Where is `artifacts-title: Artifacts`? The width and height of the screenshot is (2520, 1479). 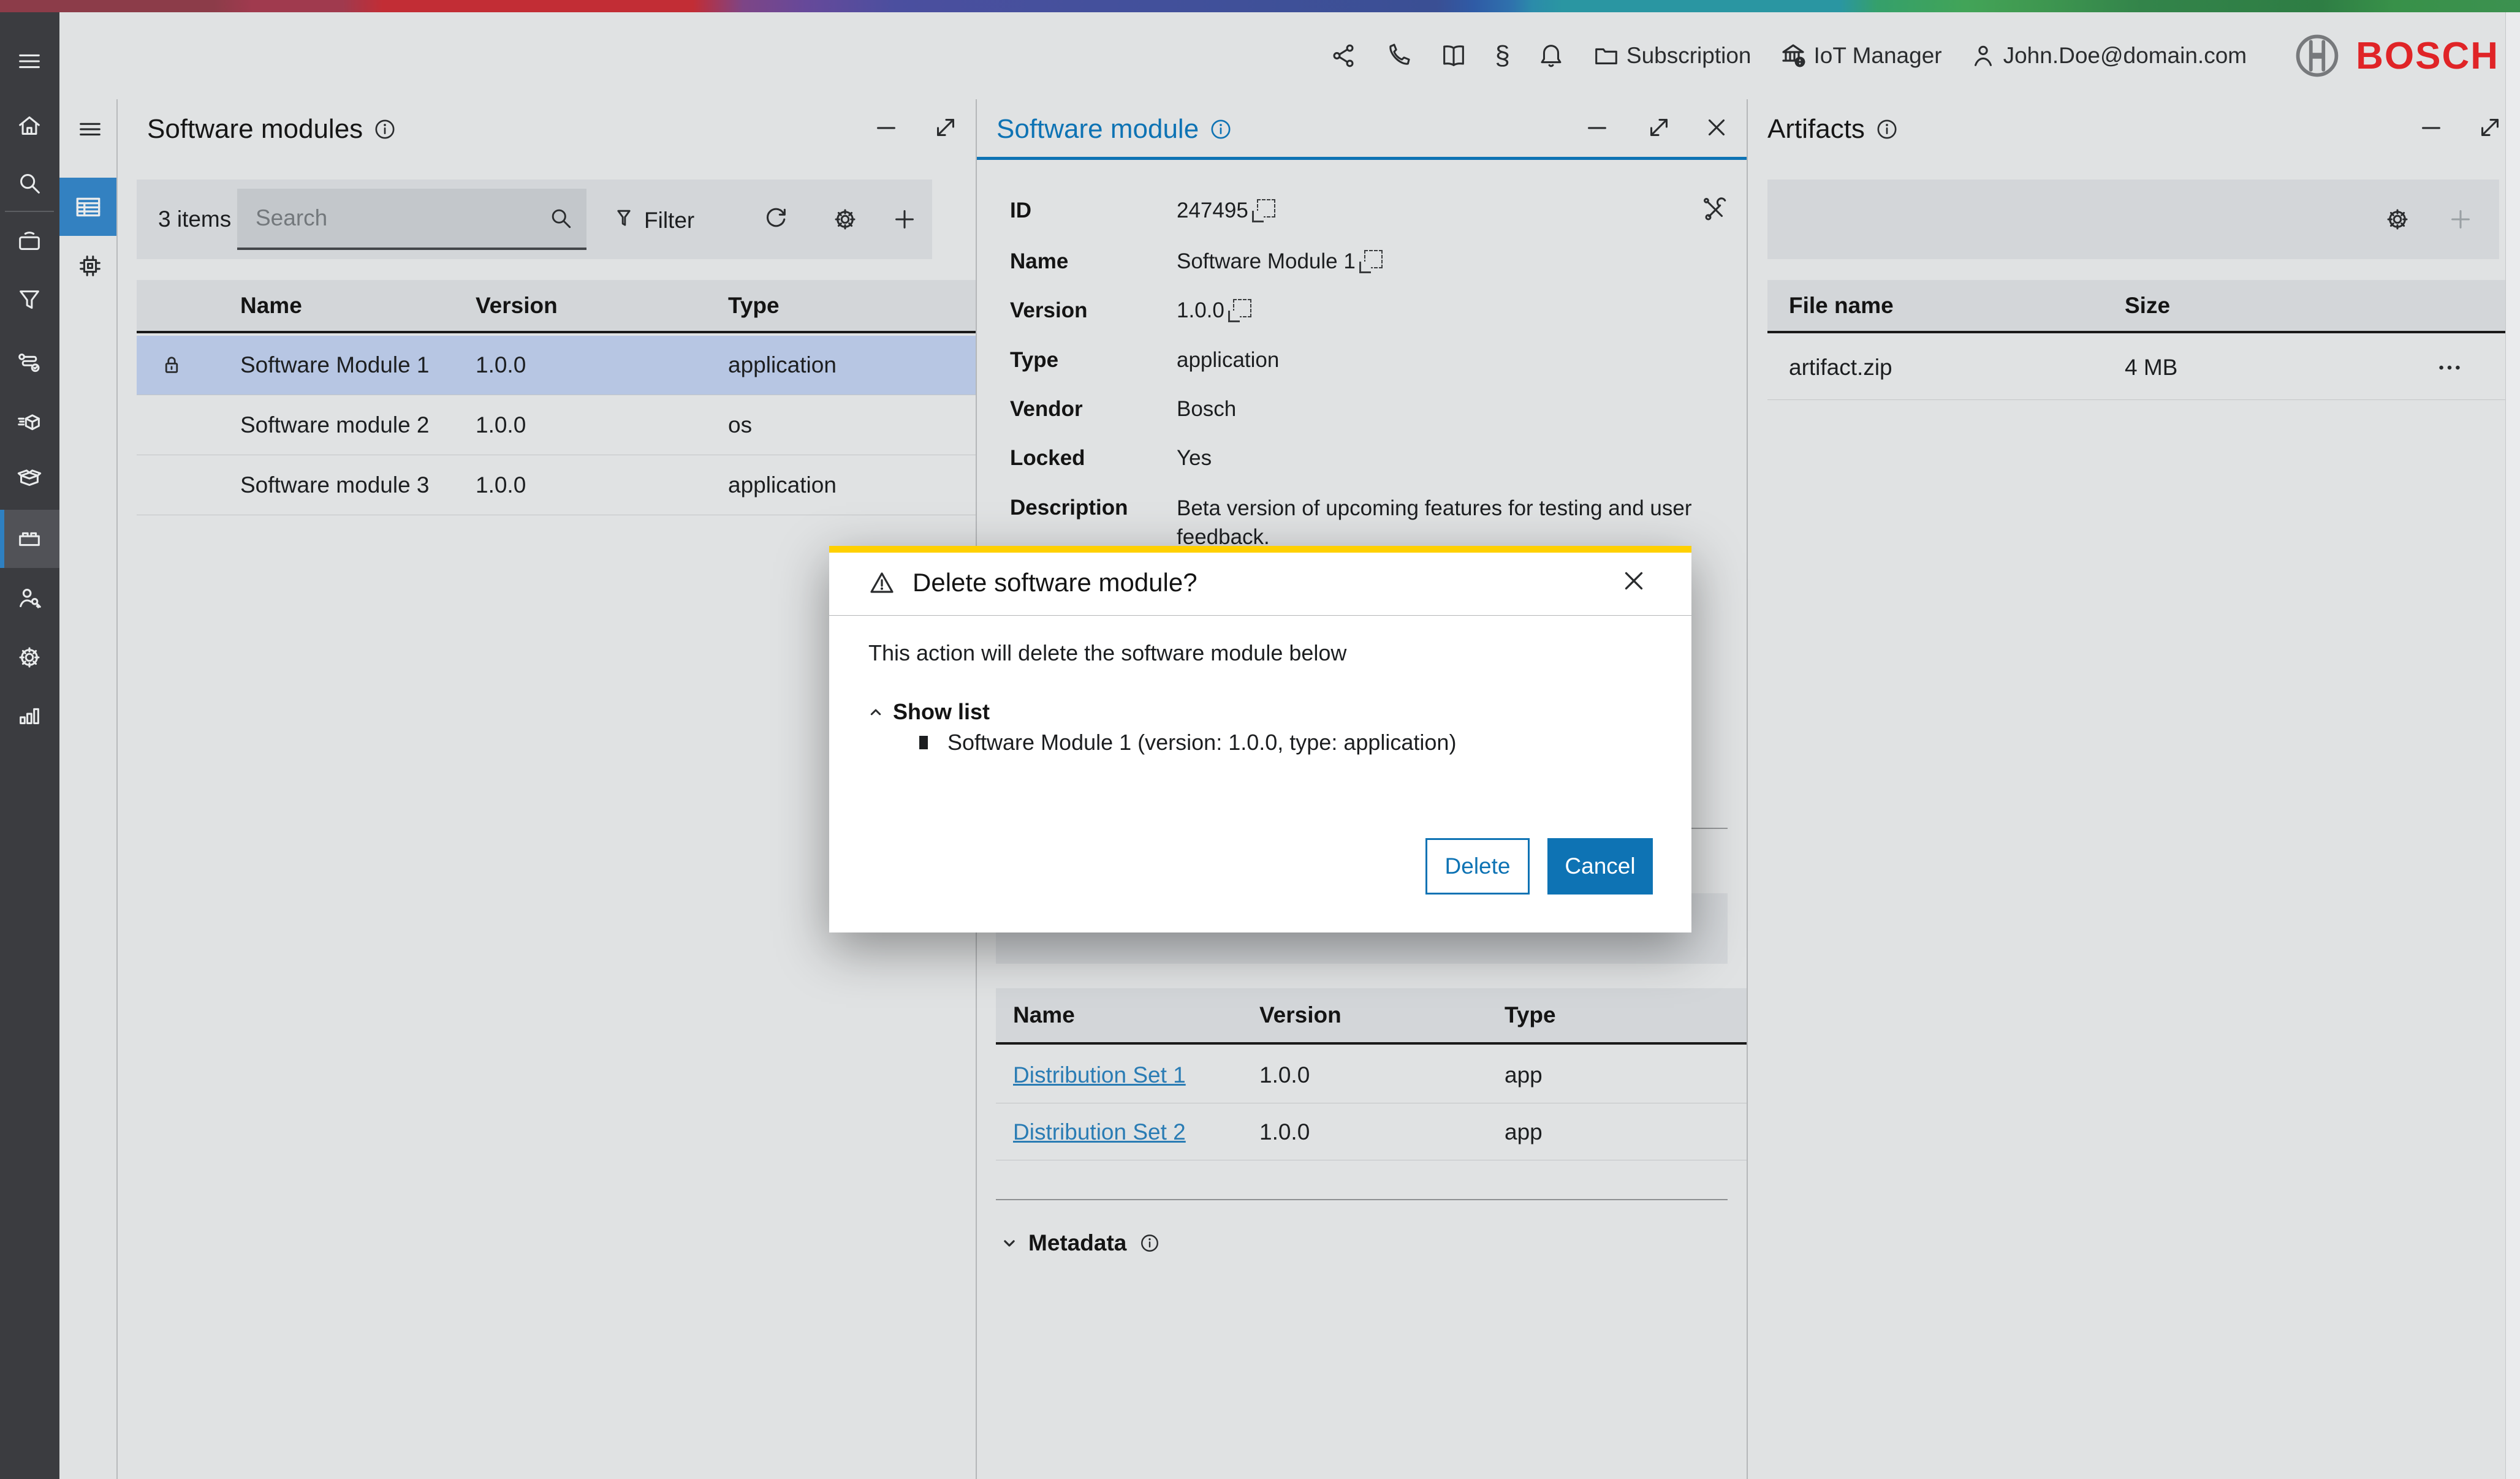 artifacts-title: Artifacts is located at coordinates (1833, 129).